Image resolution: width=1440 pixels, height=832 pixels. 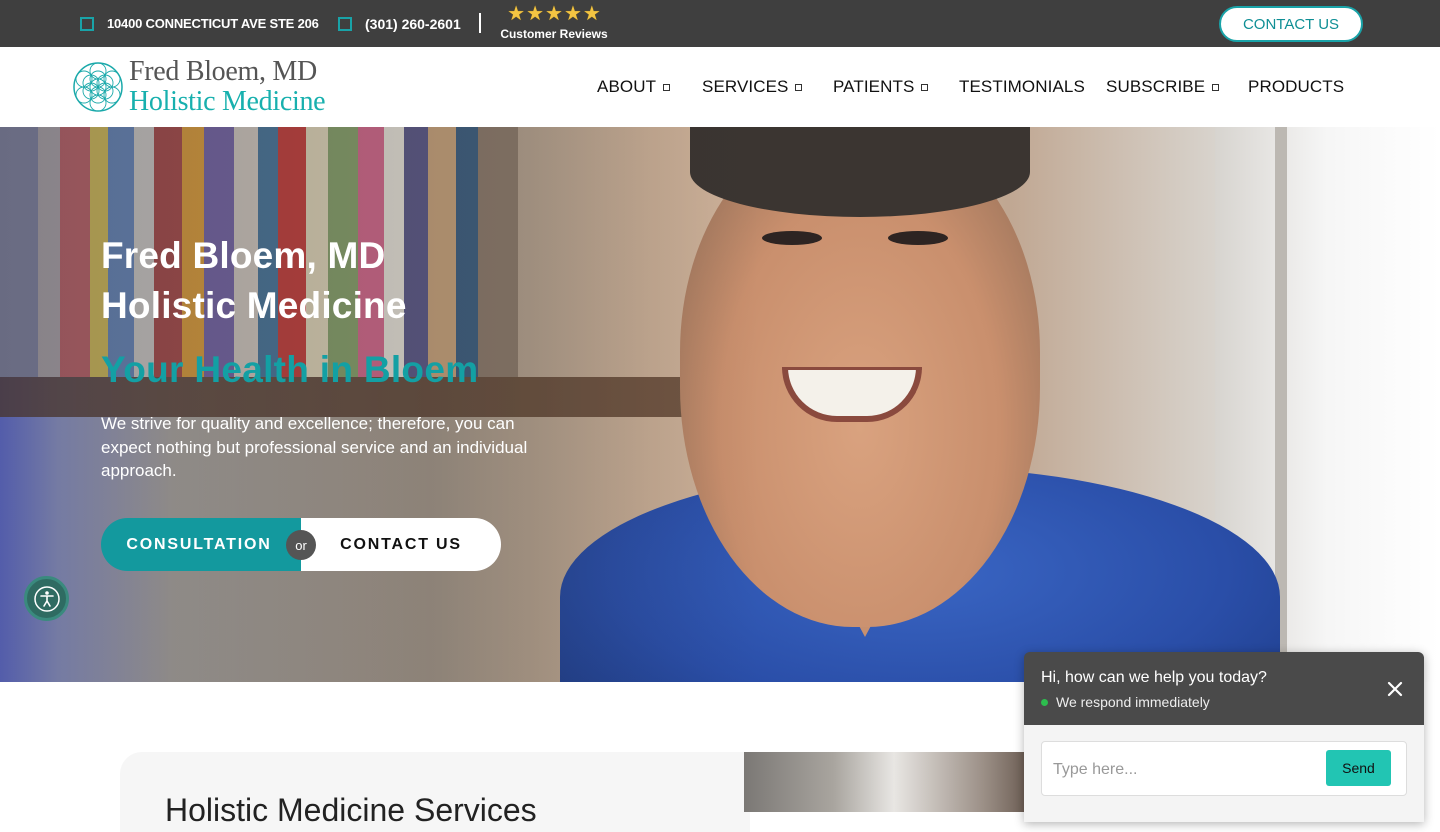 I want to click on nav-about: ABOUT, so click(x=634, y=87).